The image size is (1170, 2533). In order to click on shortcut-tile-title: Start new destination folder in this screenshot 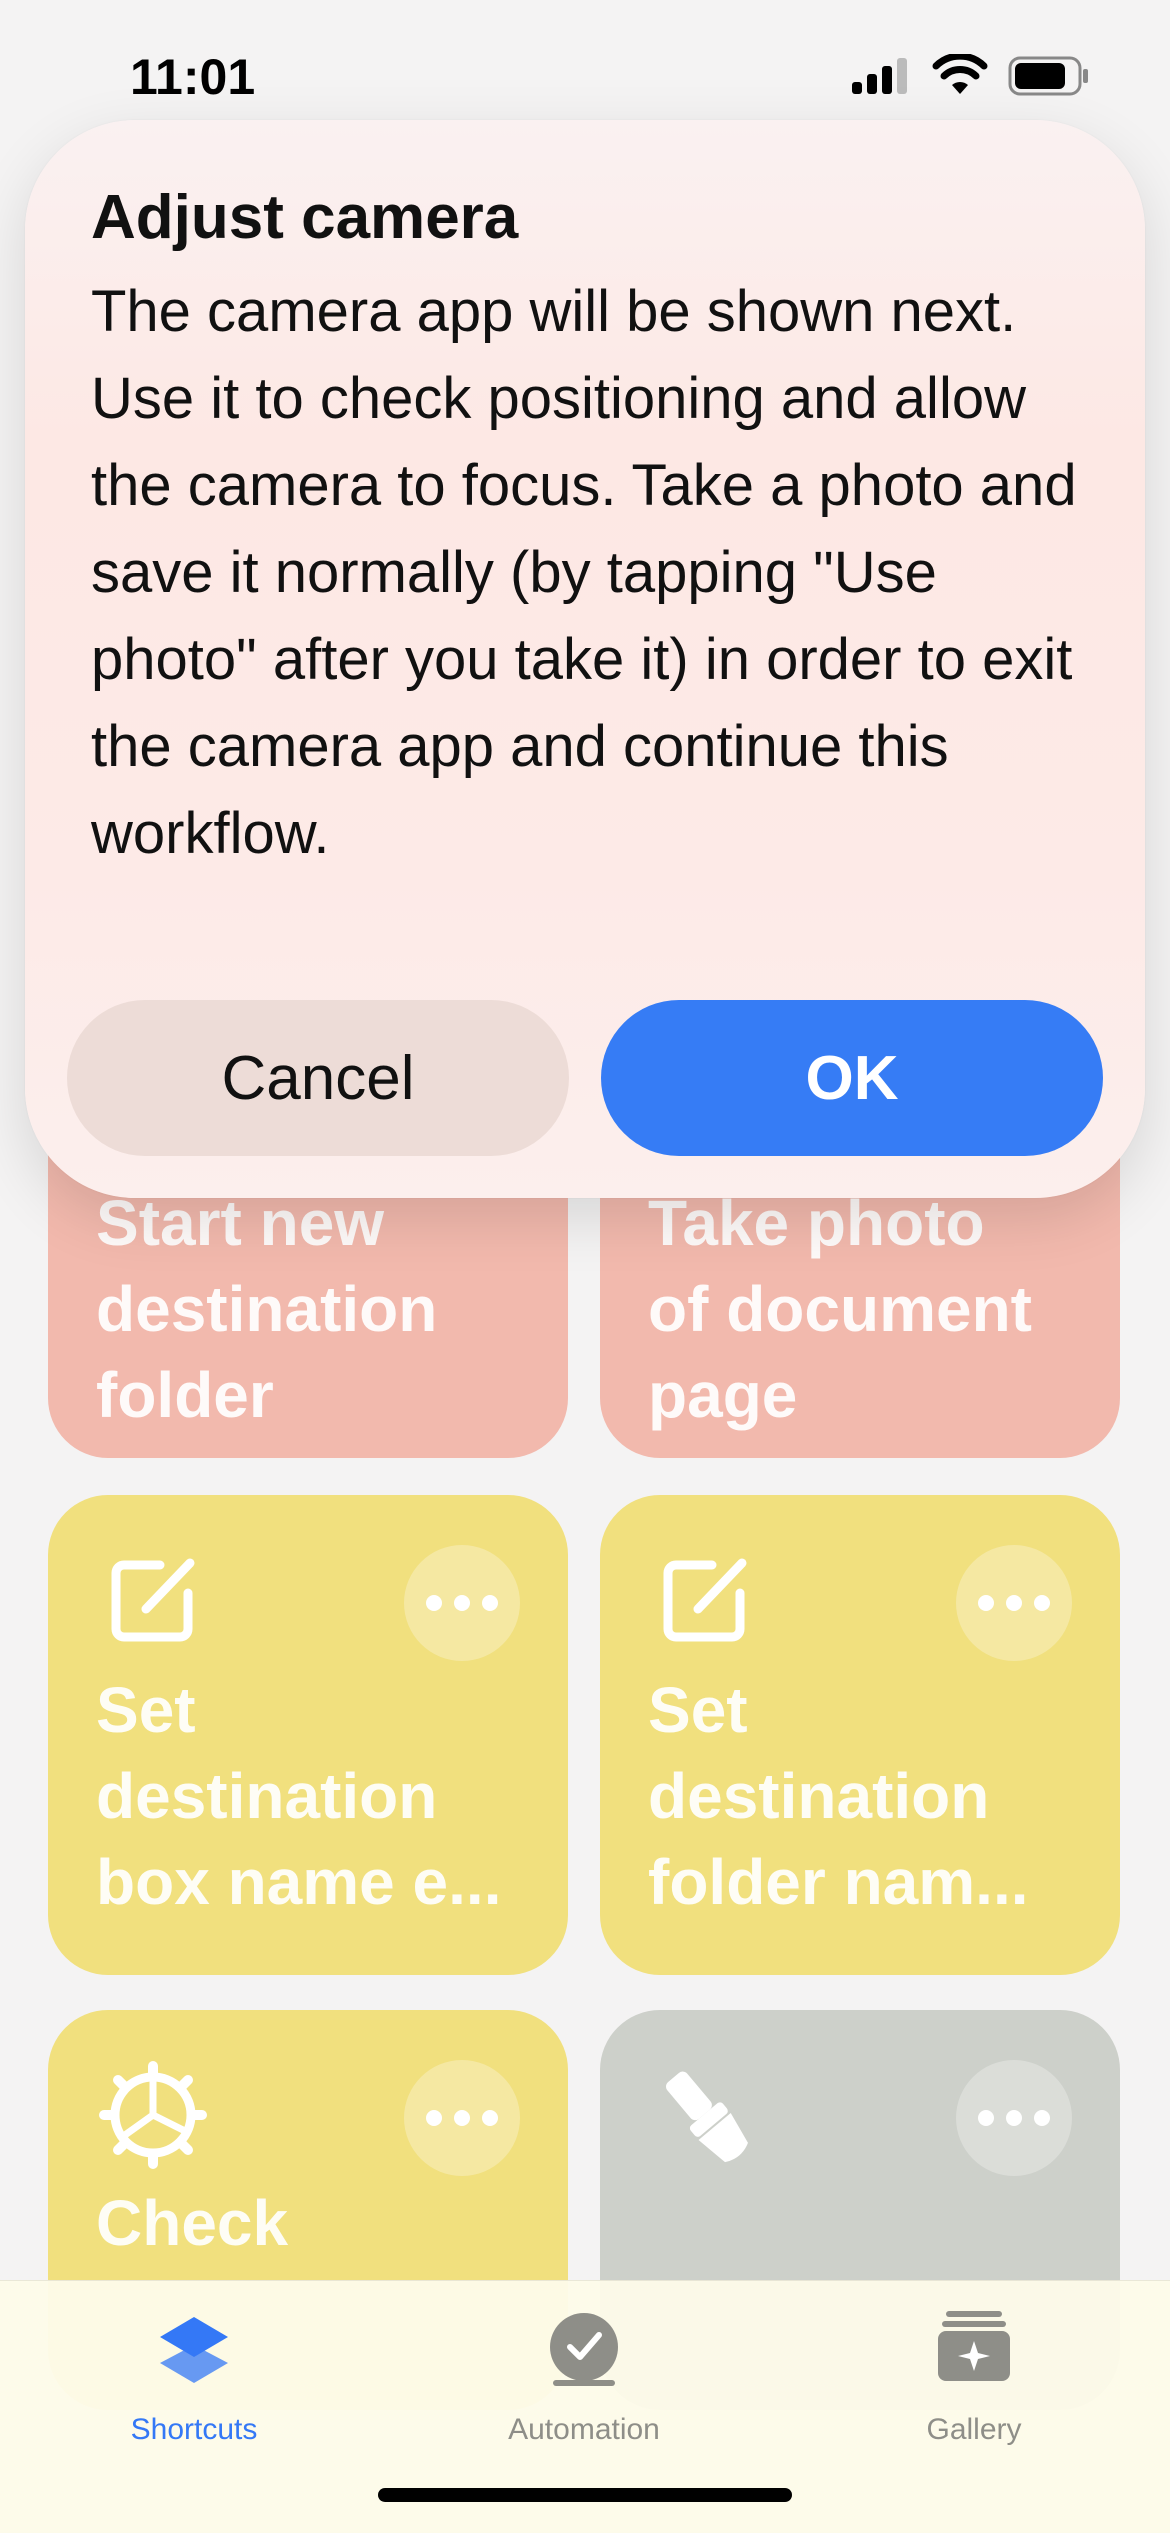, I will do `click(267, 1309)`.